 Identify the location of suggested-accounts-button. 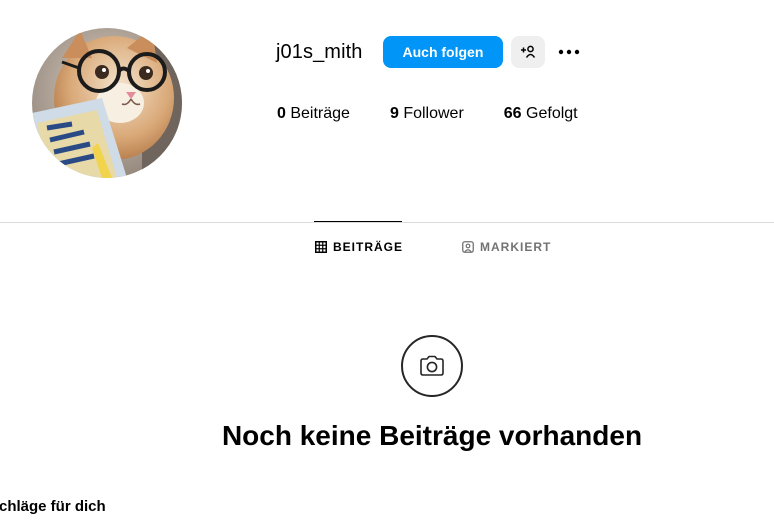
(528, 52).